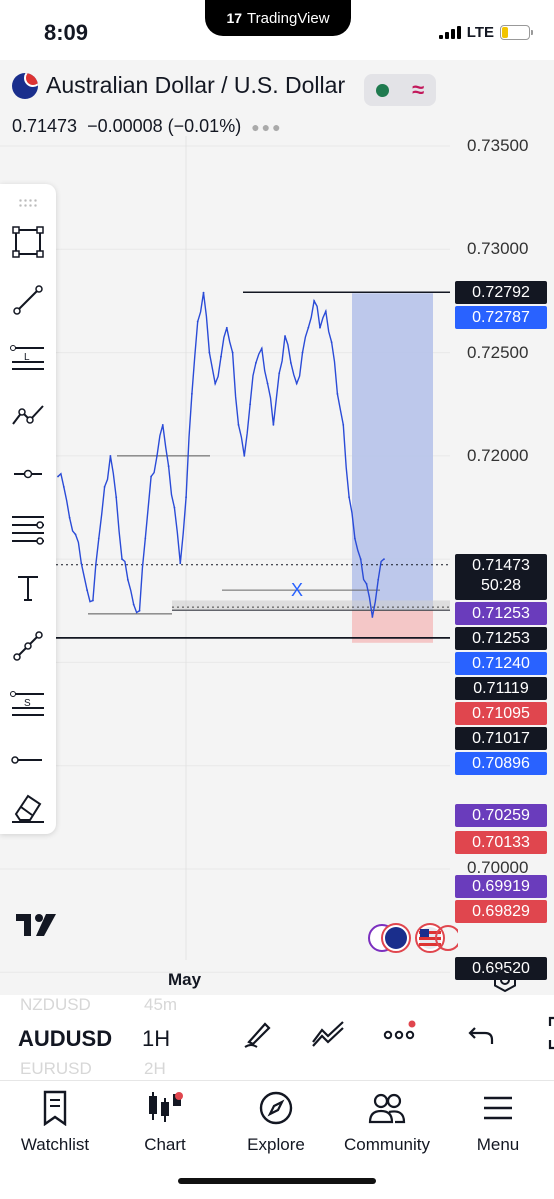 The width and height of the screenshot is (554, 1199). What do you see at coordinates (501, 318) in the screenshot?
I see `price-label: 0.72787` at bounding box center [501, 318].